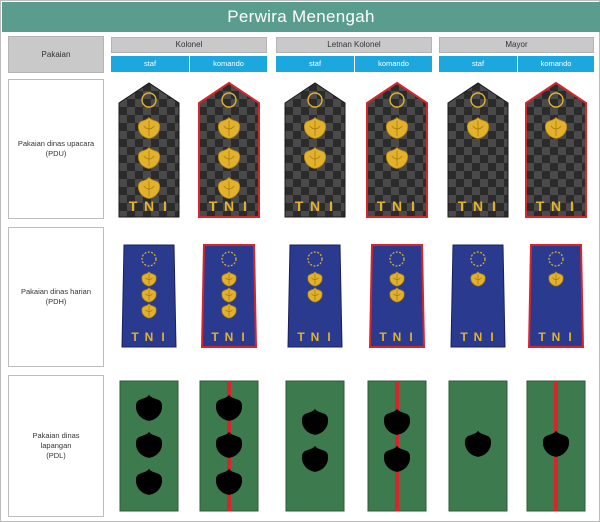  Describe the element at coordinates (149, 296) in the screenshot. I see `board-pdh-kolonel-staf: TNI` at that location.